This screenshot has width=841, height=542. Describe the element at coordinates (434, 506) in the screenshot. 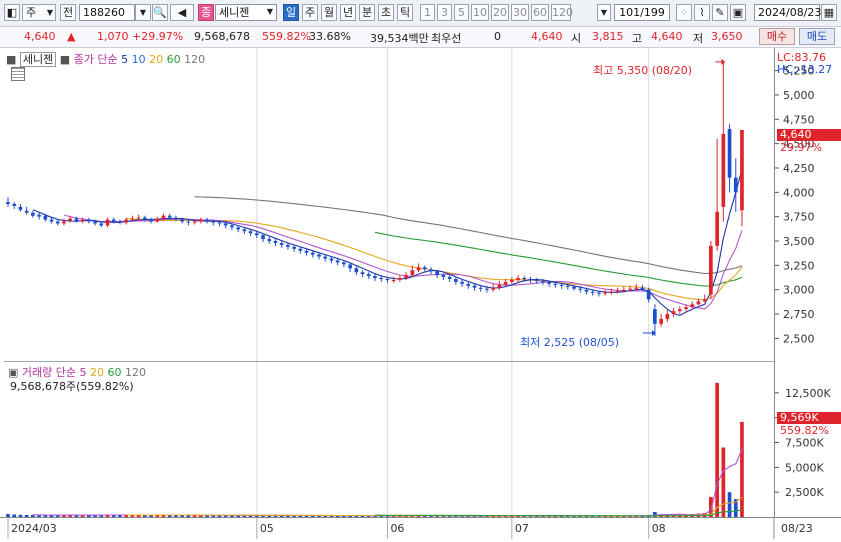

I see `volume-ma20-line` at that location.